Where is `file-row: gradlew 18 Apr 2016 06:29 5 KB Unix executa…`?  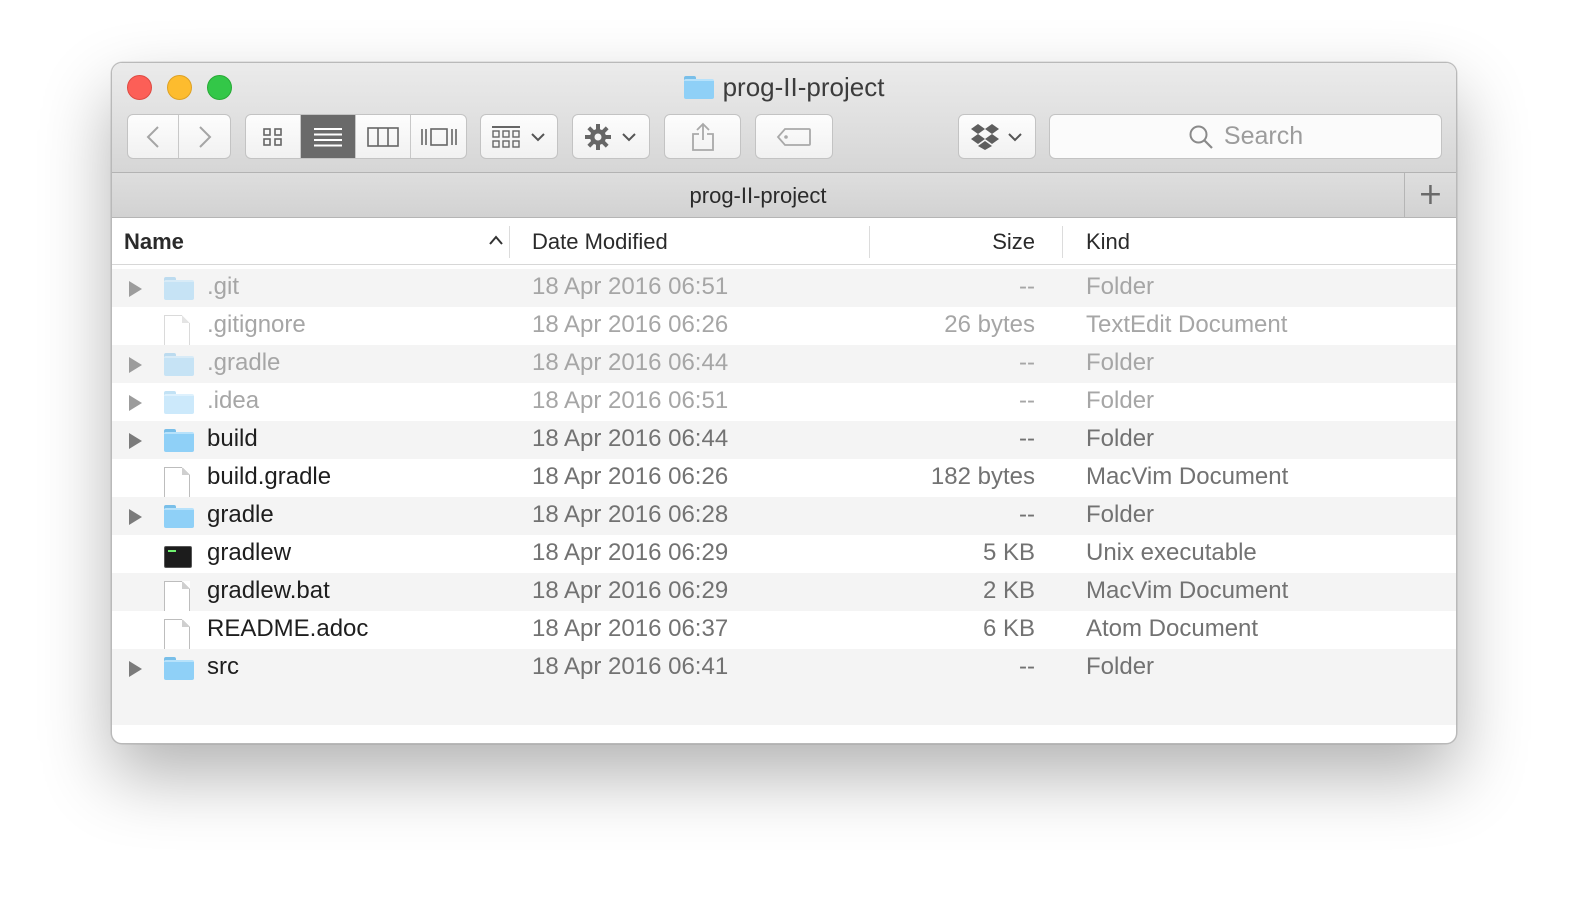
file-row: gradlew 18 Apr 2016 06:29 5 KB Unix executa… is located at coordinates (784, 554).